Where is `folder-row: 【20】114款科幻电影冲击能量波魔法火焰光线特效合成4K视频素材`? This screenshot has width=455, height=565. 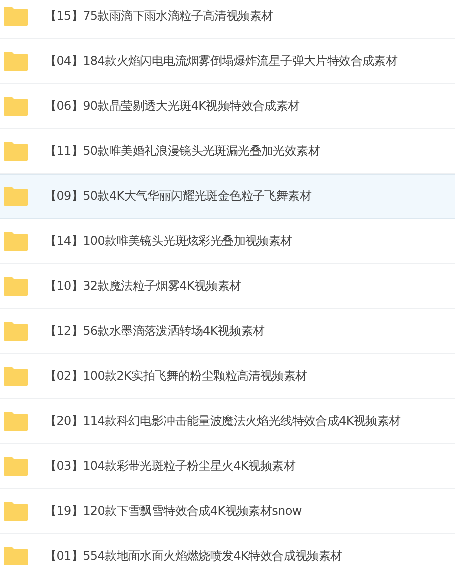 folder-row: 【20】114款科幻电影冲击能量波魔法火焰光线特效合成4K视频素材 is located at coordinates (227, 421).